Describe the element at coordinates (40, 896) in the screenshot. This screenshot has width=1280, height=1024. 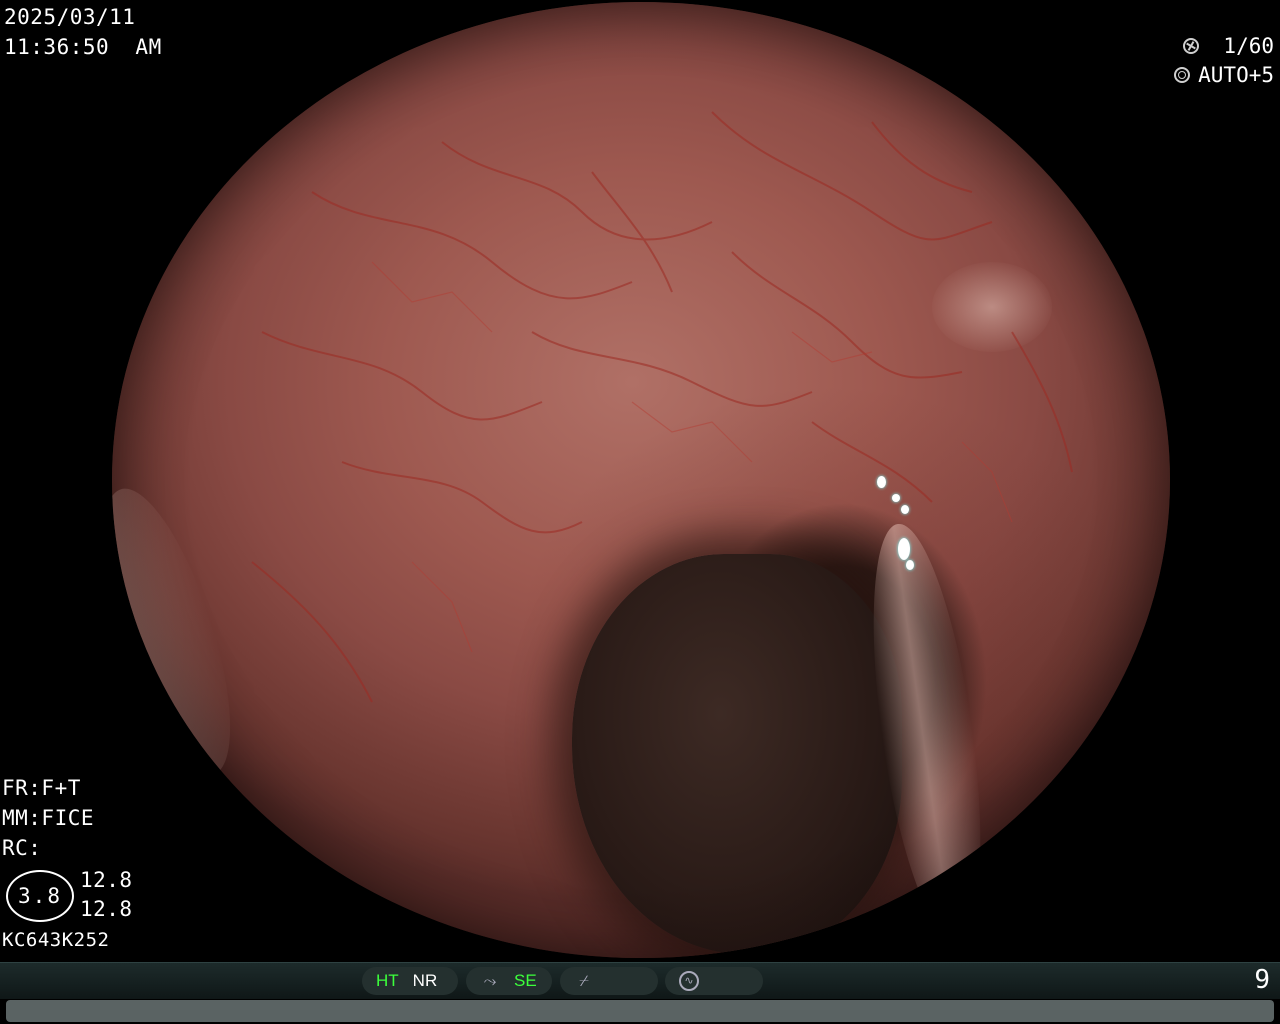
I see `octagon-value-badge: 3.8` at that location.